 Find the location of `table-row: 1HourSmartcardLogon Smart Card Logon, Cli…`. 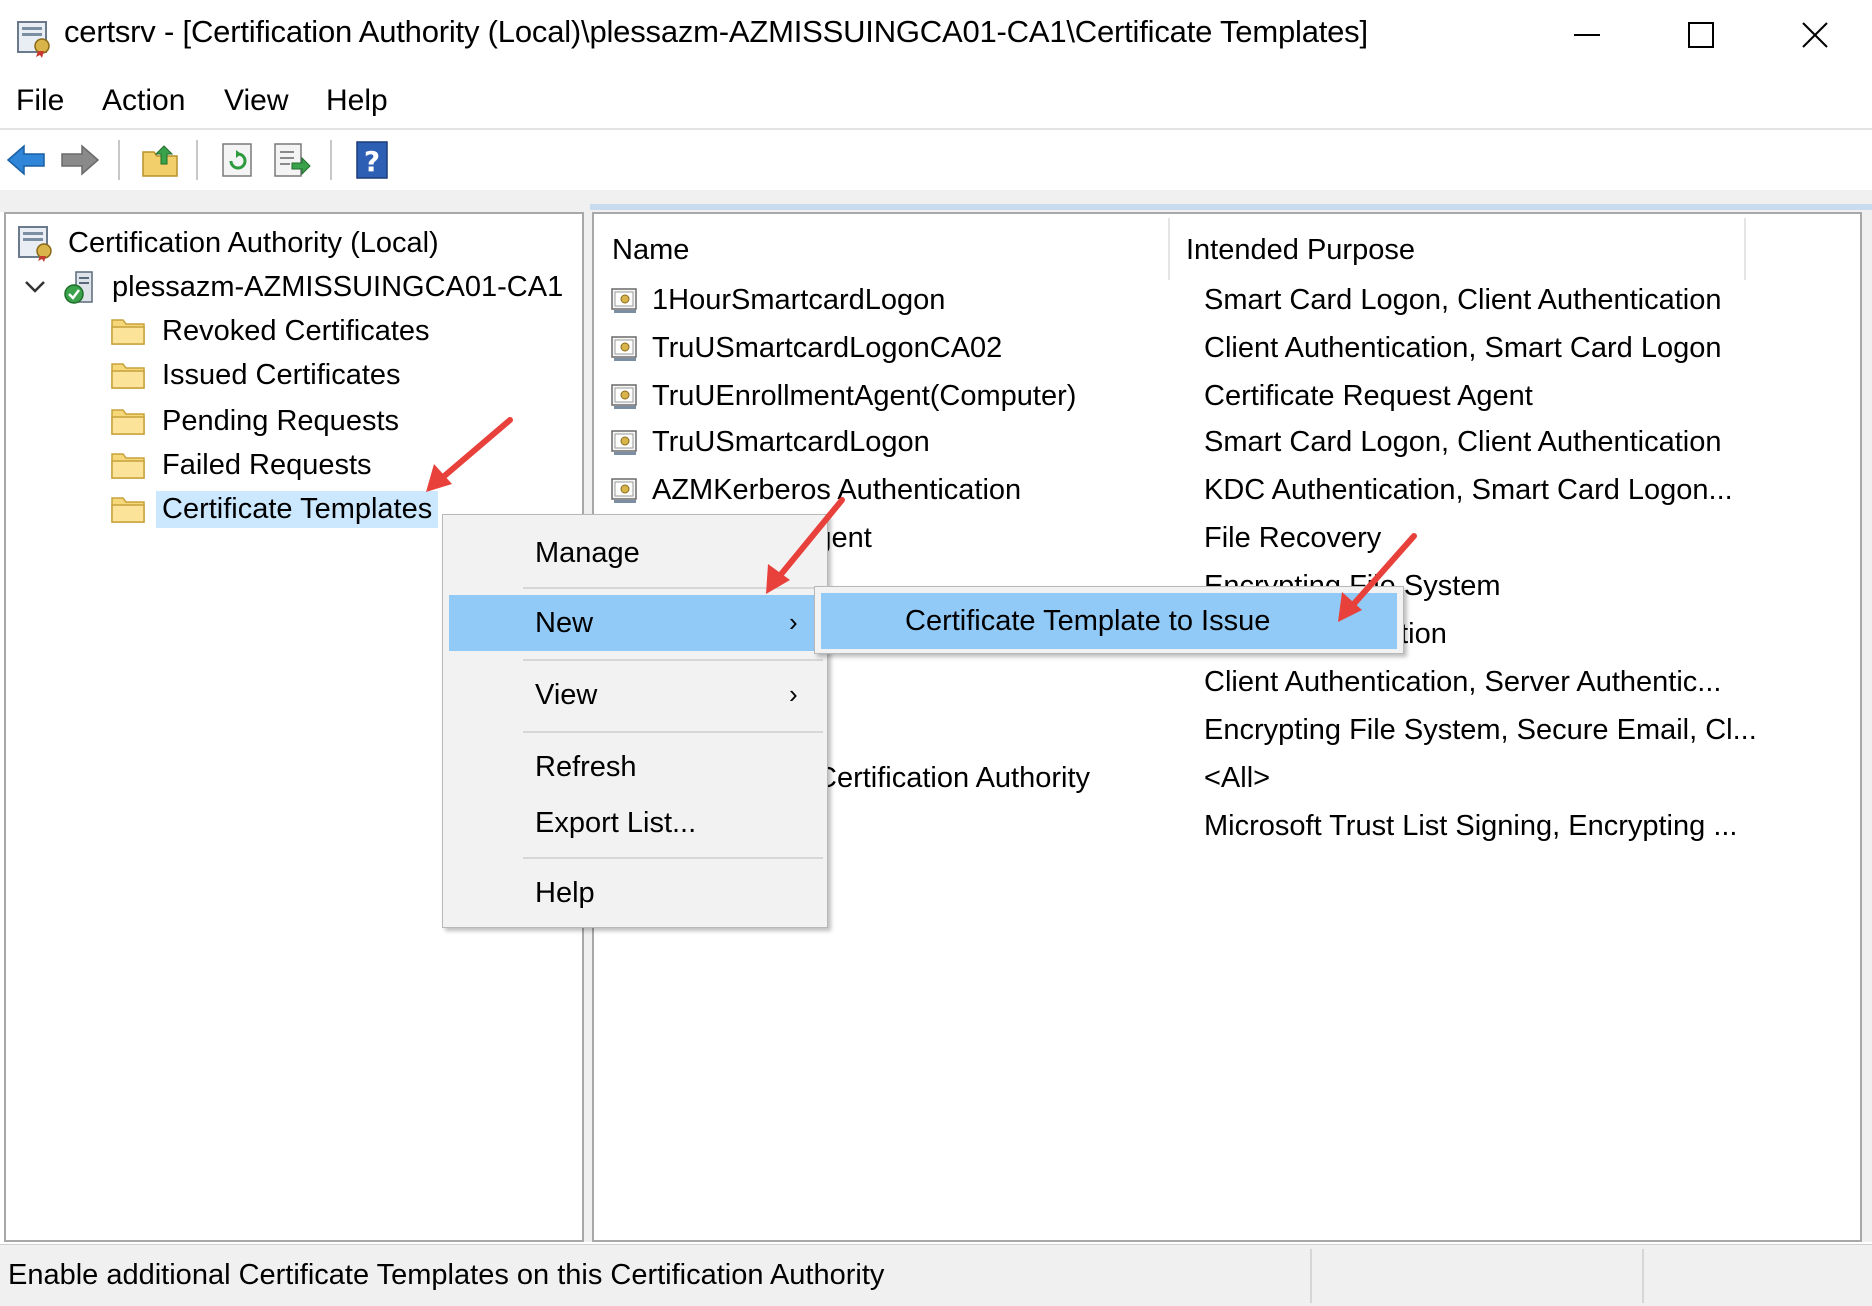

table-row: 1HourSmartcardLogon Smart Card Logon, Cli… is located at coordinates (1230, 301).